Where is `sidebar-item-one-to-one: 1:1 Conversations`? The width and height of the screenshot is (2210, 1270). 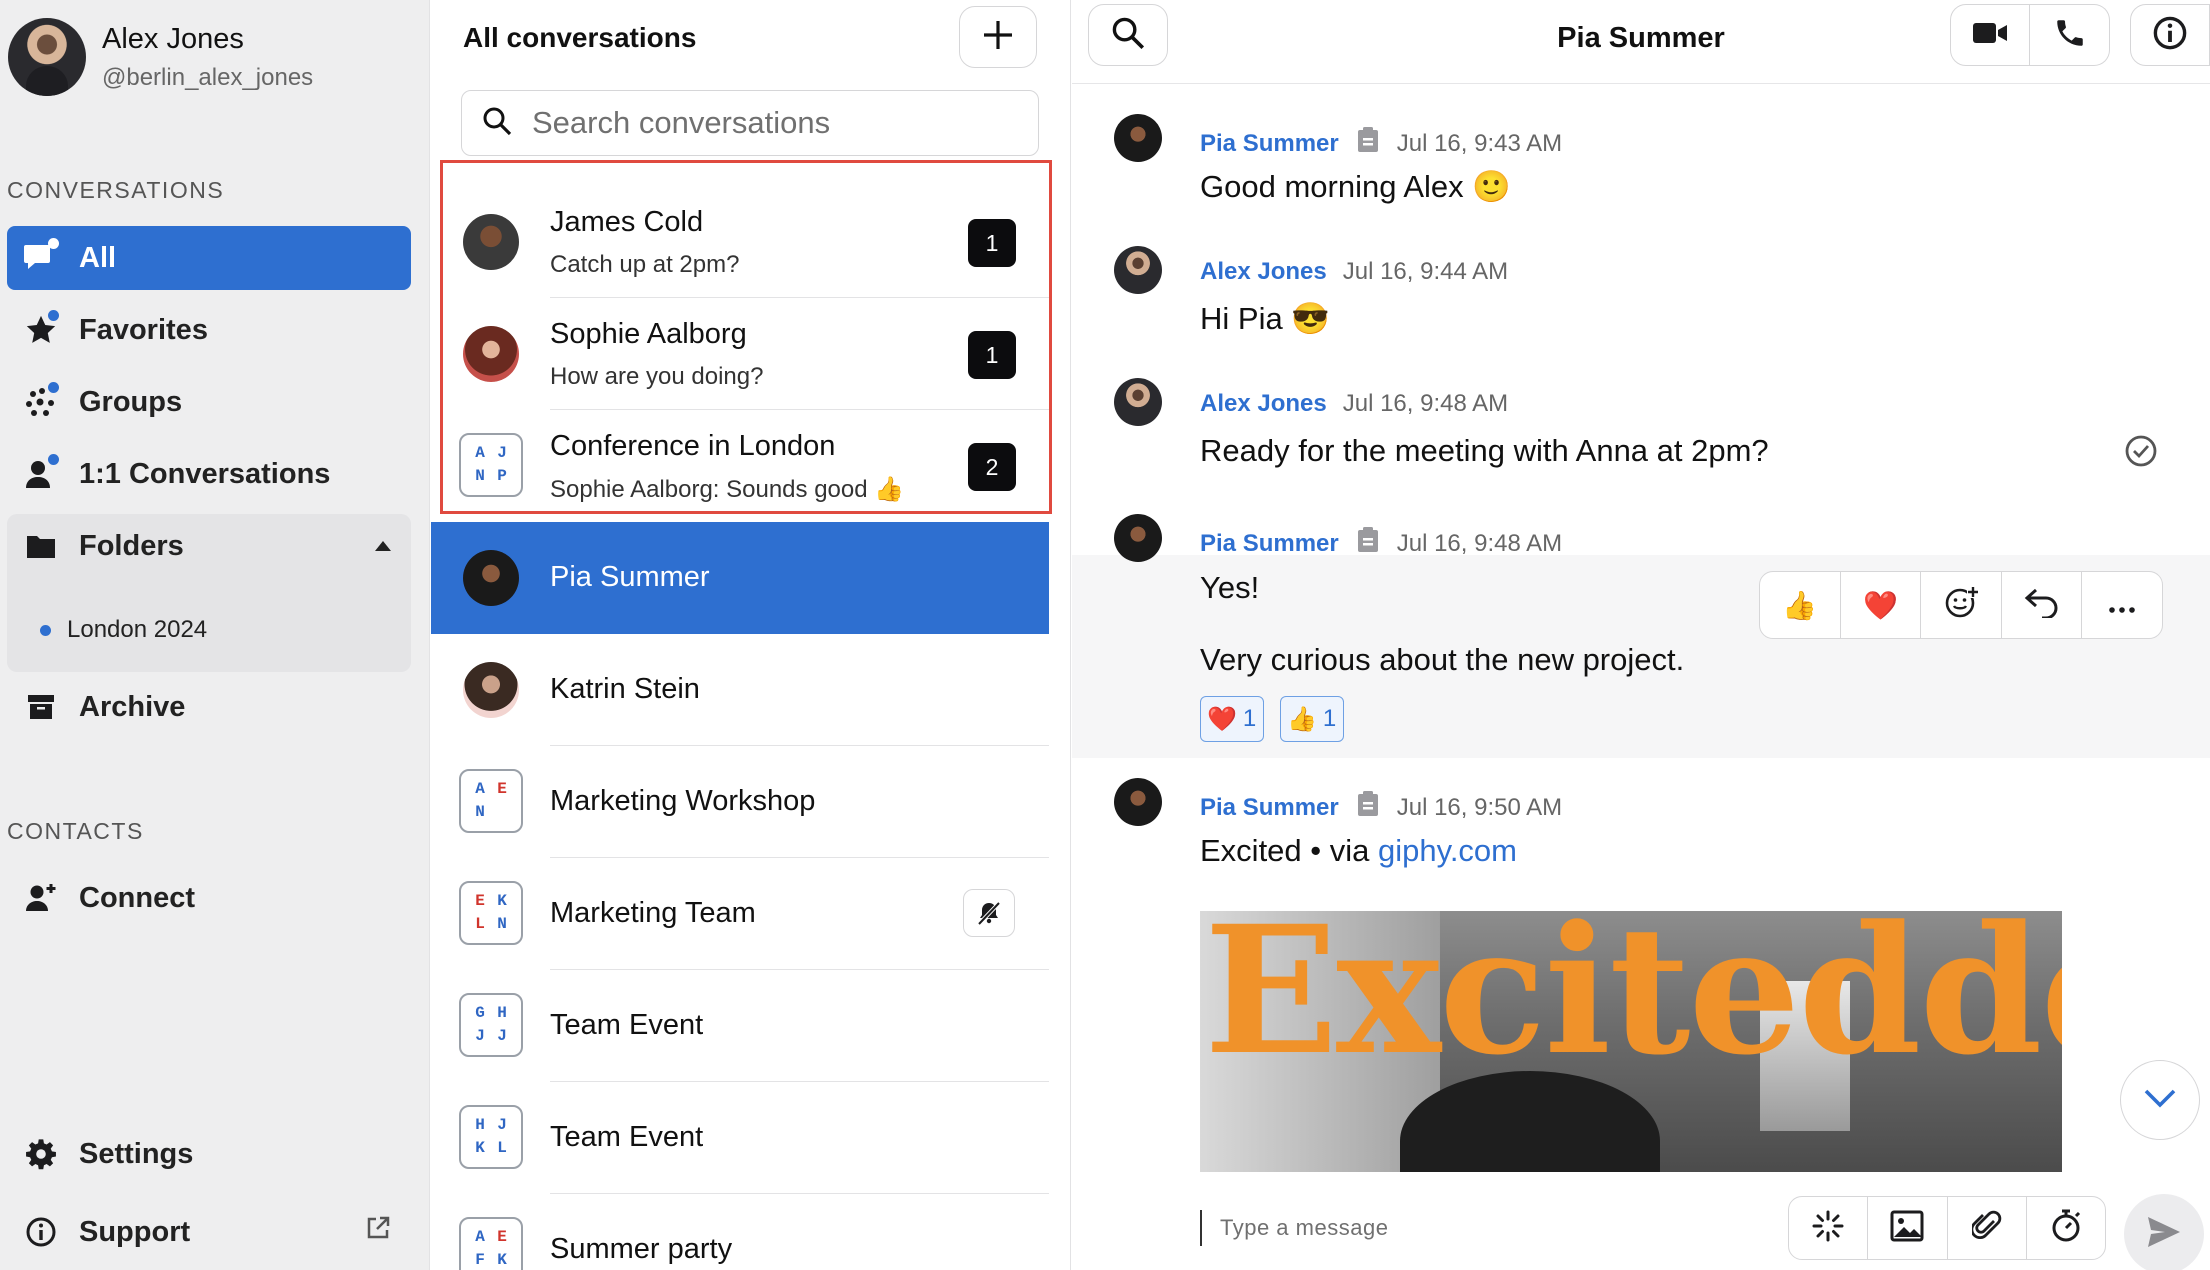 sidebar-item-one-to-one: 1:1 Conversations is located at coordinates (209, 474).